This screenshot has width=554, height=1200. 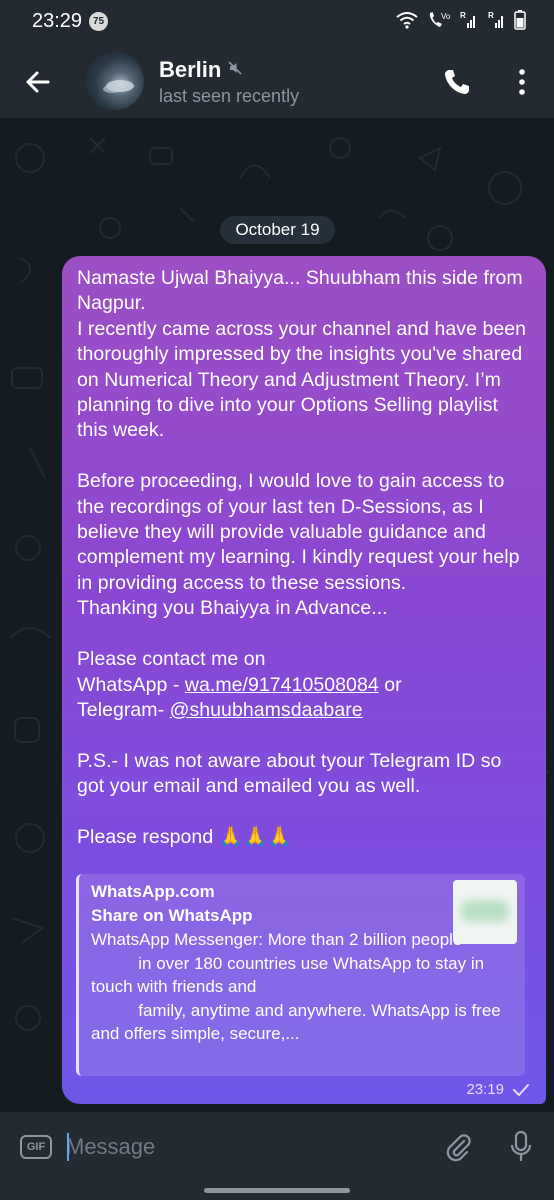 I want to click on telegram-username-link: @shuubhamsdaabare, so click(x=266, y=710).